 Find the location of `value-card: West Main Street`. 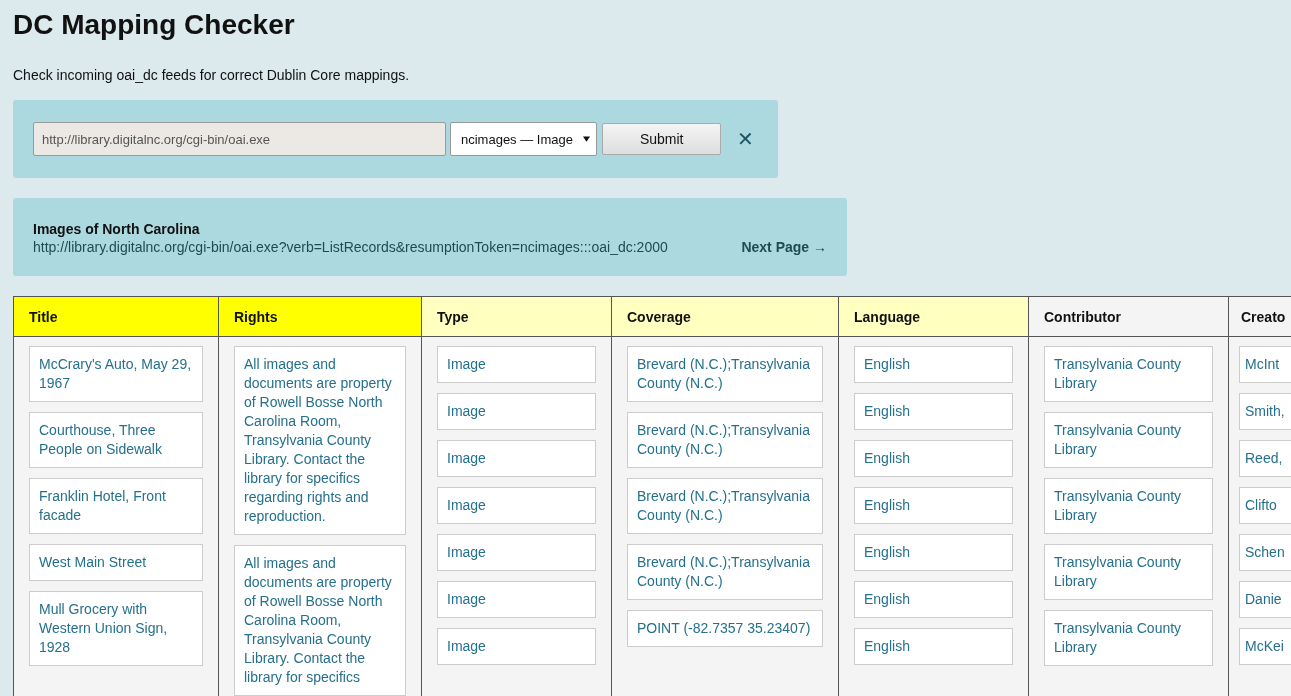

value-card: West Main Street is located at coordinates (116, 562).